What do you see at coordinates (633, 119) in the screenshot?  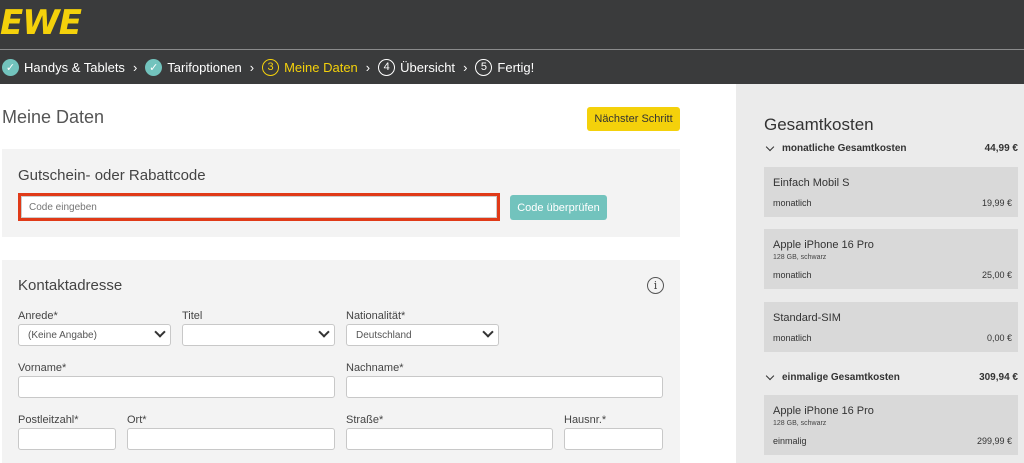 I see `next-step-button: Nächster Schritt` at bounding box center [633, 119].